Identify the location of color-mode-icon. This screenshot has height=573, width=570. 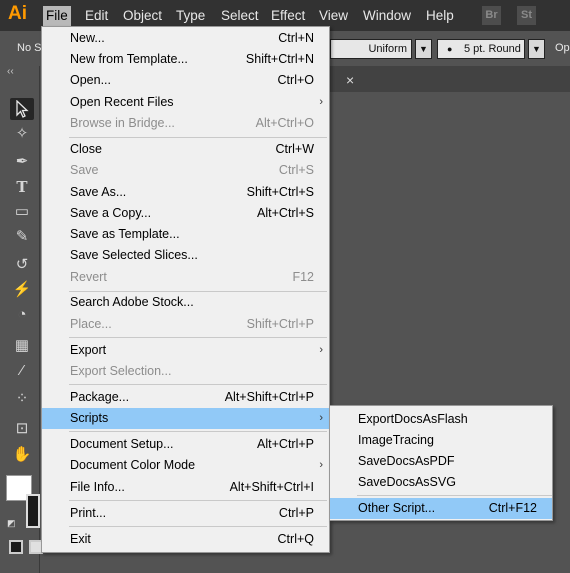
(16, 547).